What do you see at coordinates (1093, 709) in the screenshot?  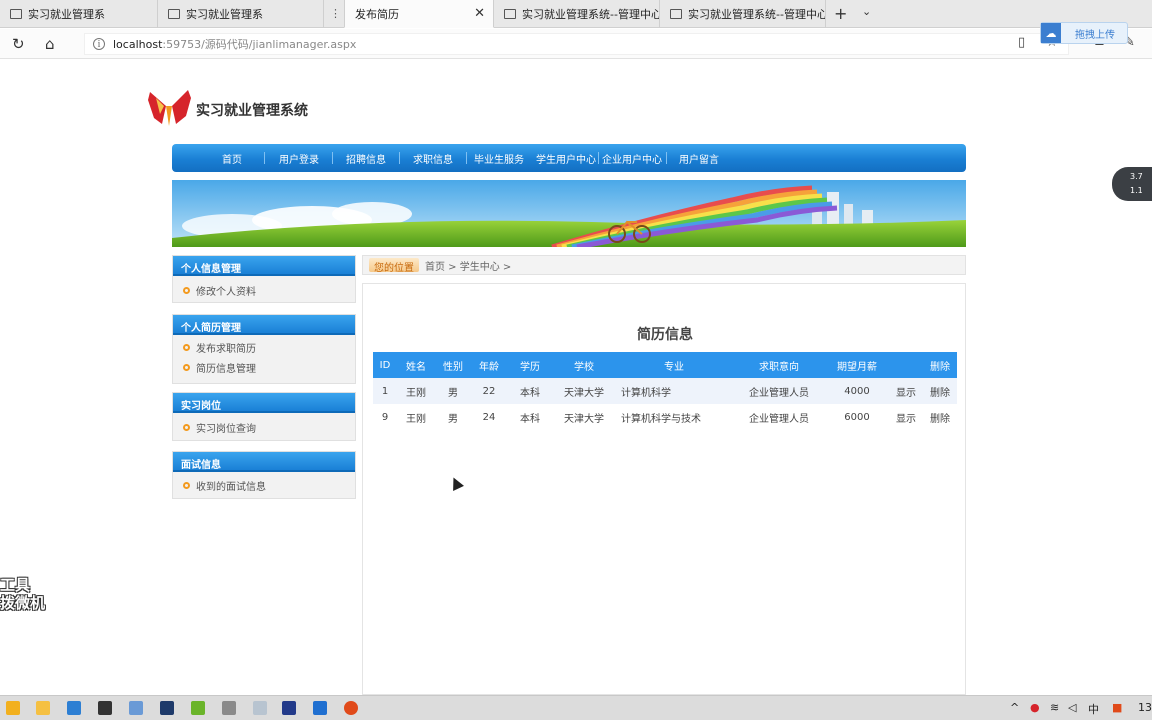 I see `input-method-icon: 中` at bounding box center [1093, 709].